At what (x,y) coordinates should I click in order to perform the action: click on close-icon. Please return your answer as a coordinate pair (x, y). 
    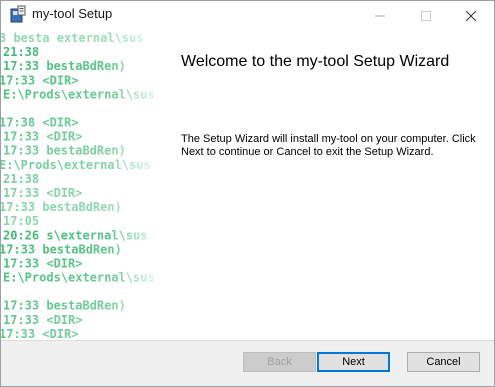
    Looking at the image, I should click on (471, 15).